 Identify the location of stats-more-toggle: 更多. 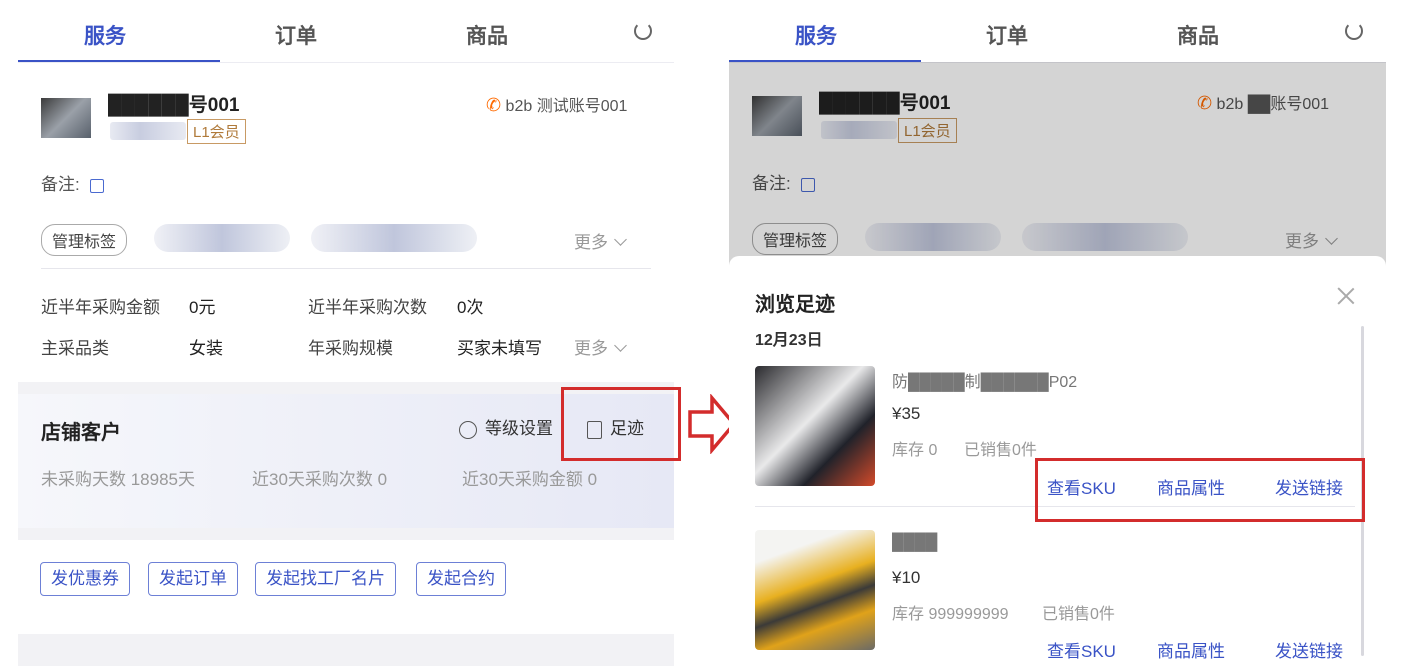
(600, 346).